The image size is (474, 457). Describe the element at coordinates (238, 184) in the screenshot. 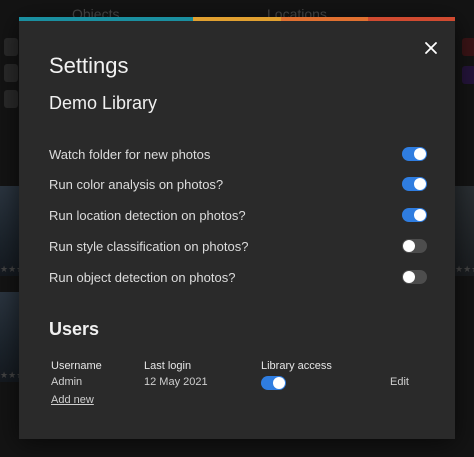

I see `setting-row-color-analysis: Run color analysis on photos?` at that location.